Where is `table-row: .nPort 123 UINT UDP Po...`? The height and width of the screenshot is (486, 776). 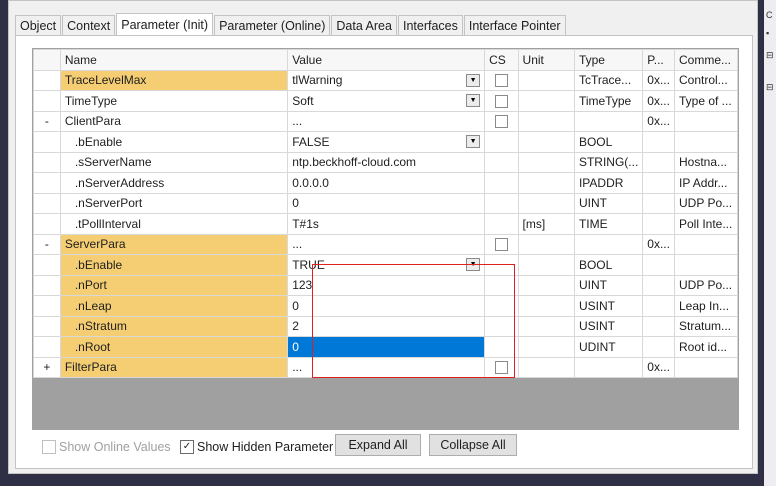 table-row: .nPort 123 UINT UDP Po... is located at coordinates (385, 285).